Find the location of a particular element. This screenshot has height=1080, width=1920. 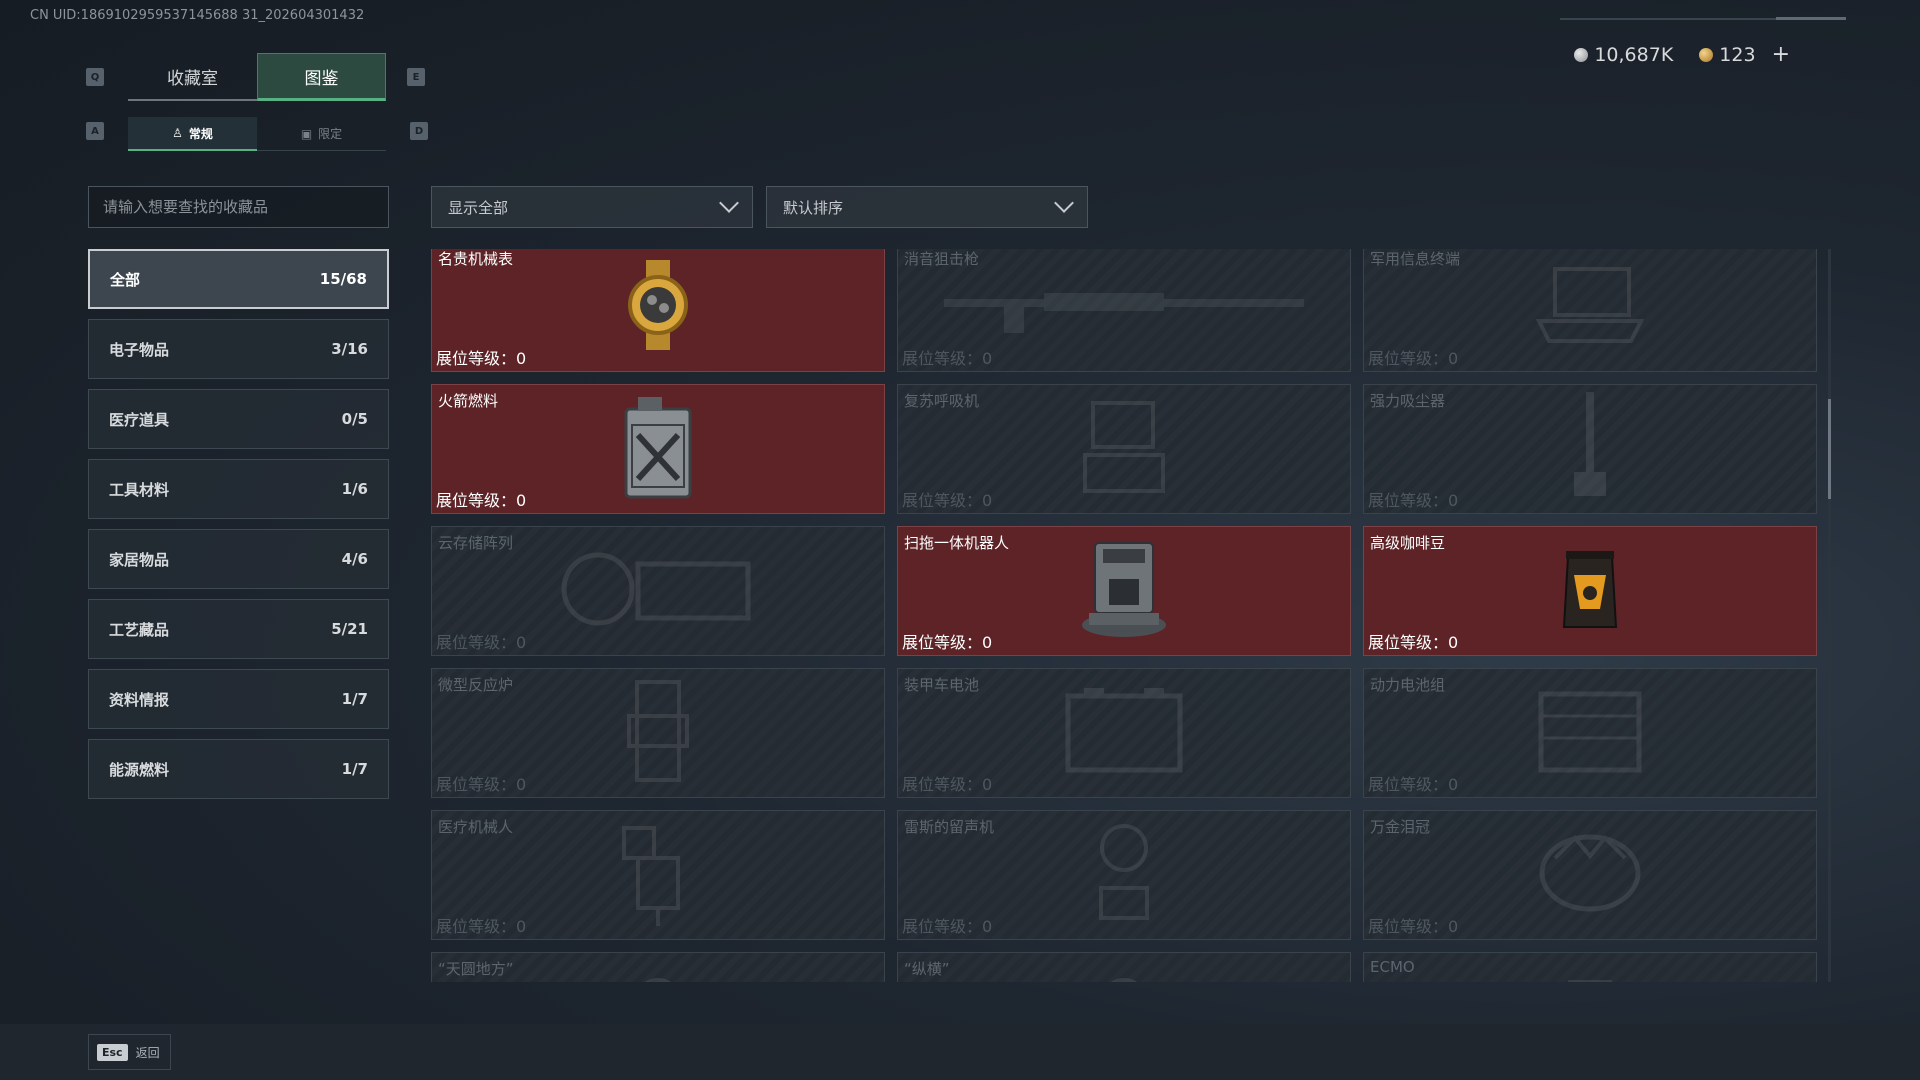

filter-dropdown-value: 显示全部 is located at coordinates (478, 207).